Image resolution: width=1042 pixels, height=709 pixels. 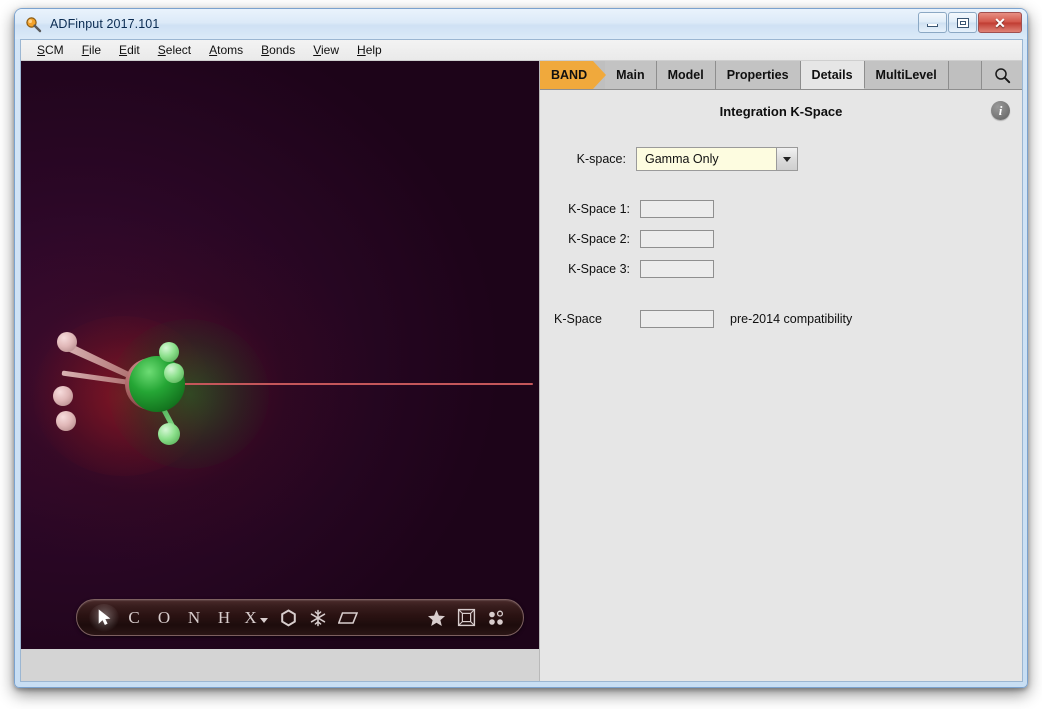 I want to click on window-title: ADFinput 2017.101, so click(x=105, y=24).